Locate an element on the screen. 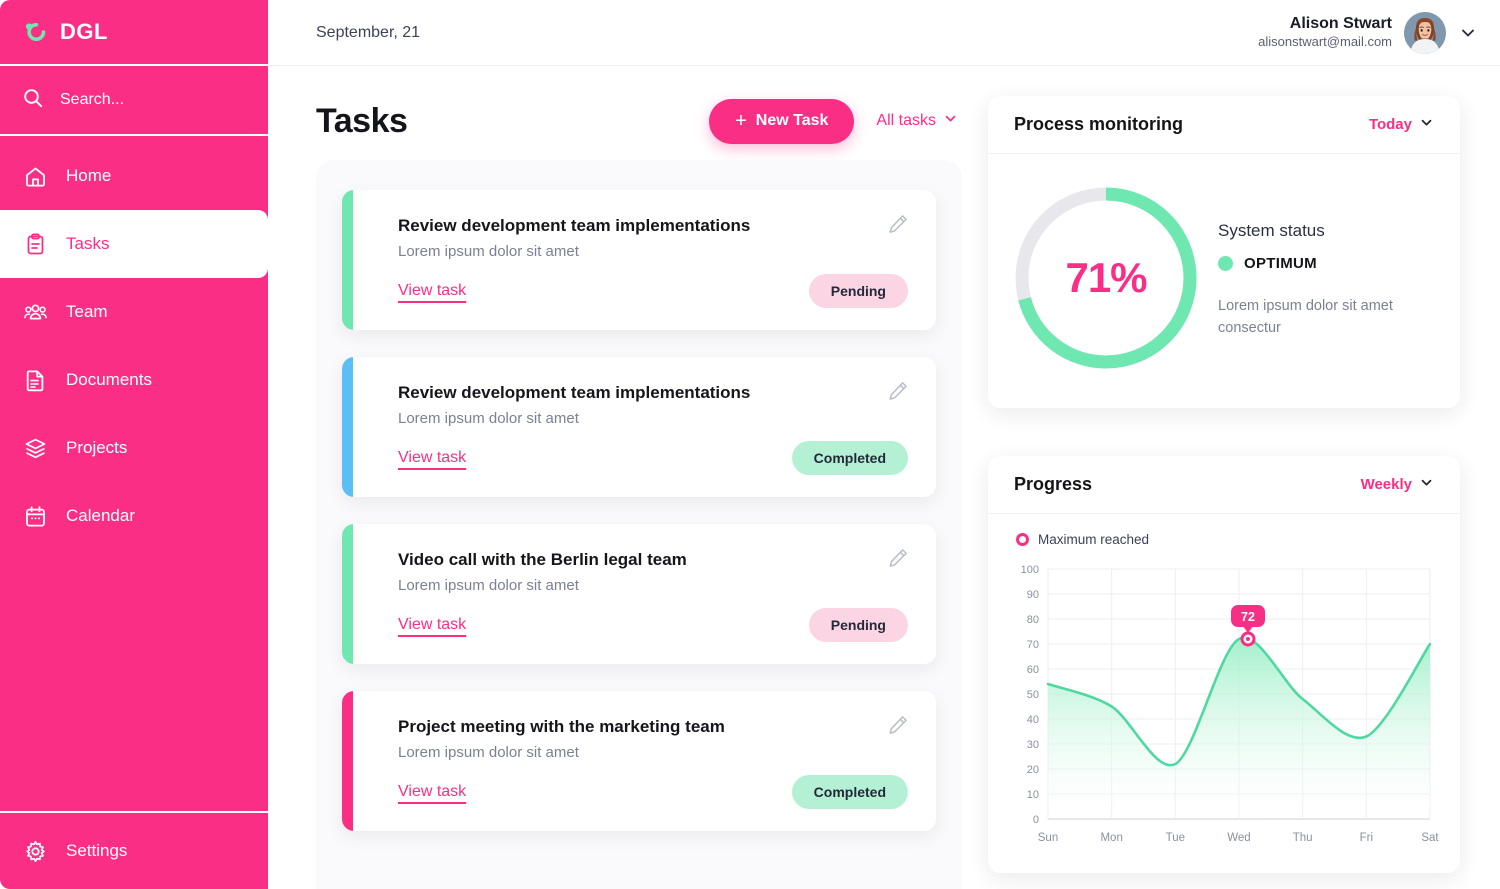  svg-text: 40 is located at coordinates (1033, 720).